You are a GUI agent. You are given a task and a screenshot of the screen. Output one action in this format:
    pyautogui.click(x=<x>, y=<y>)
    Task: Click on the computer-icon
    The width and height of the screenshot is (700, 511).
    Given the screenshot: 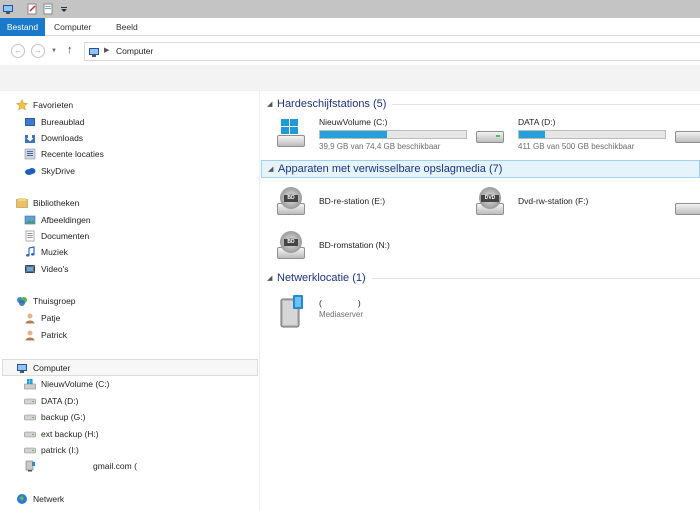 What is the action you would take?
    pyautogui.click(x=22, y=368)
    